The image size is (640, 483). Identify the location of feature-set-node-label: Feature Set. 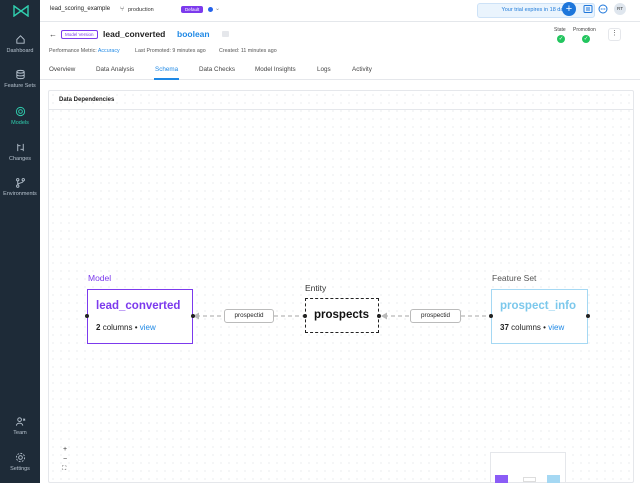
(514, 278).